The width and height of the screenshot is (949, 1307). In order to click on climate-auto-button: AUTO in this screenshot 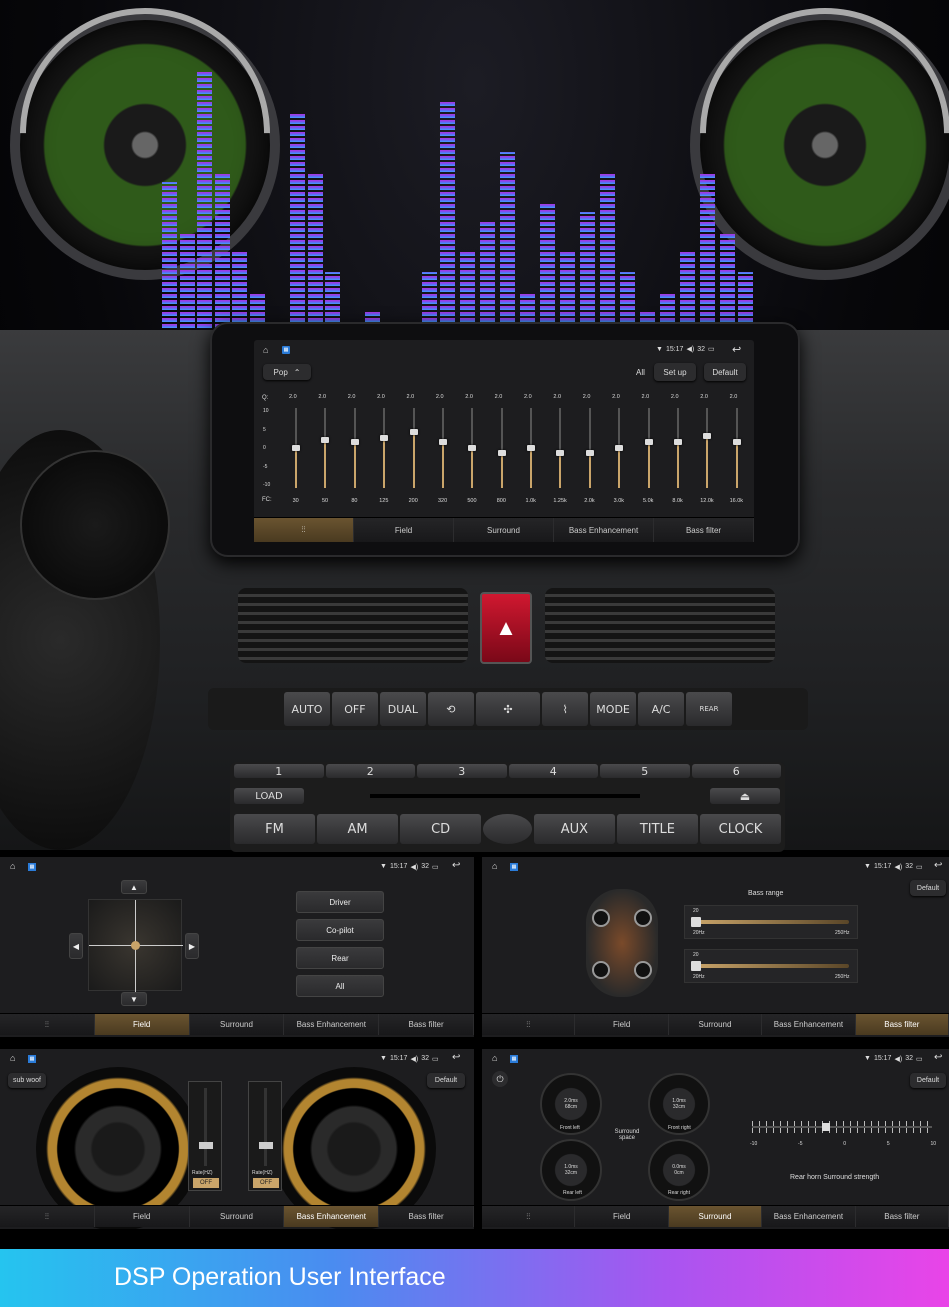, I will do `click(307, 709)`.